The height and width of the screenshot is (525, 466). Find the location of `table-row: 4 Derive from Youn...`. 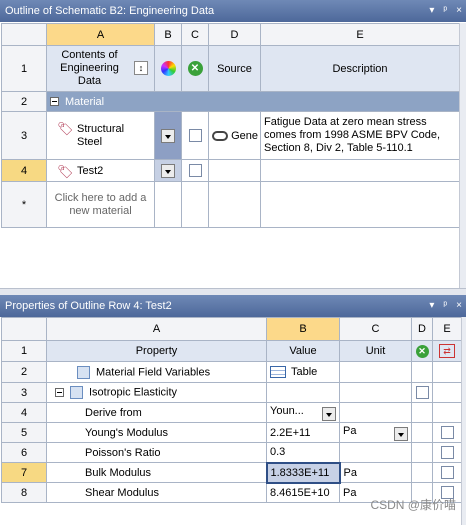

table-row: 4 Derive from Youn... is located at coordinates (231, 412).